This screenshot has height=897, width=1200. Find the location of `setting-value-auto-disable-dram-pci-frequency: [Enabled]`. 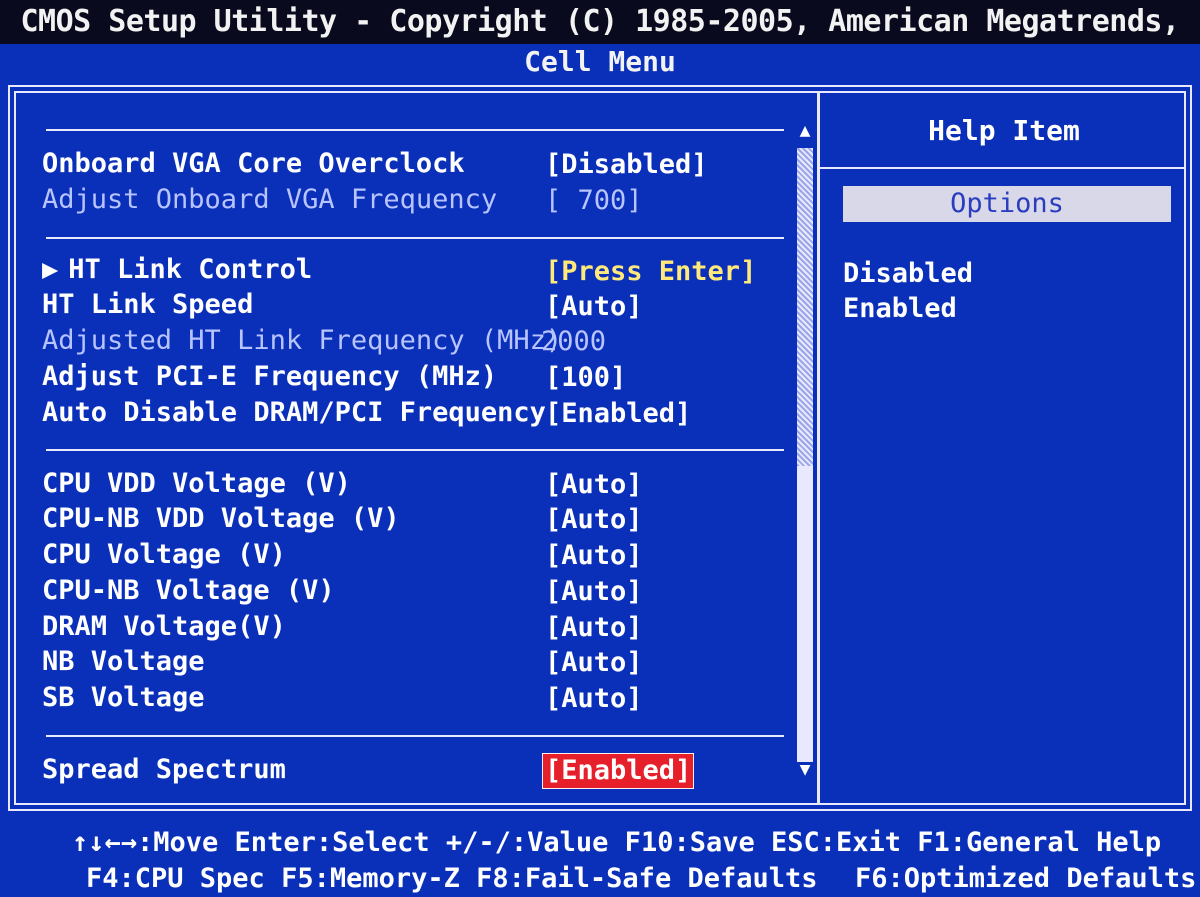

setting-value-auto-disable-dram-pci-frequency: [Enabled] is located at coordinates (618, 414).